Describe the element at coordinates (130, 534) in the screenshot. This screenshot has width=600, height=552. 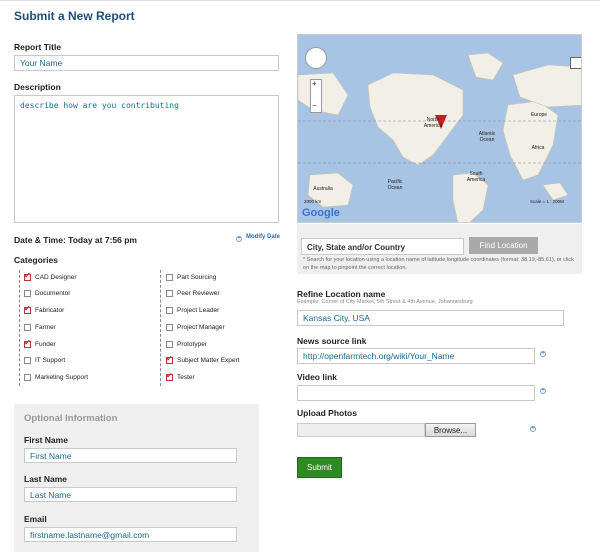
I see `email-input: firstname.lastname@gmail.com` at that location.